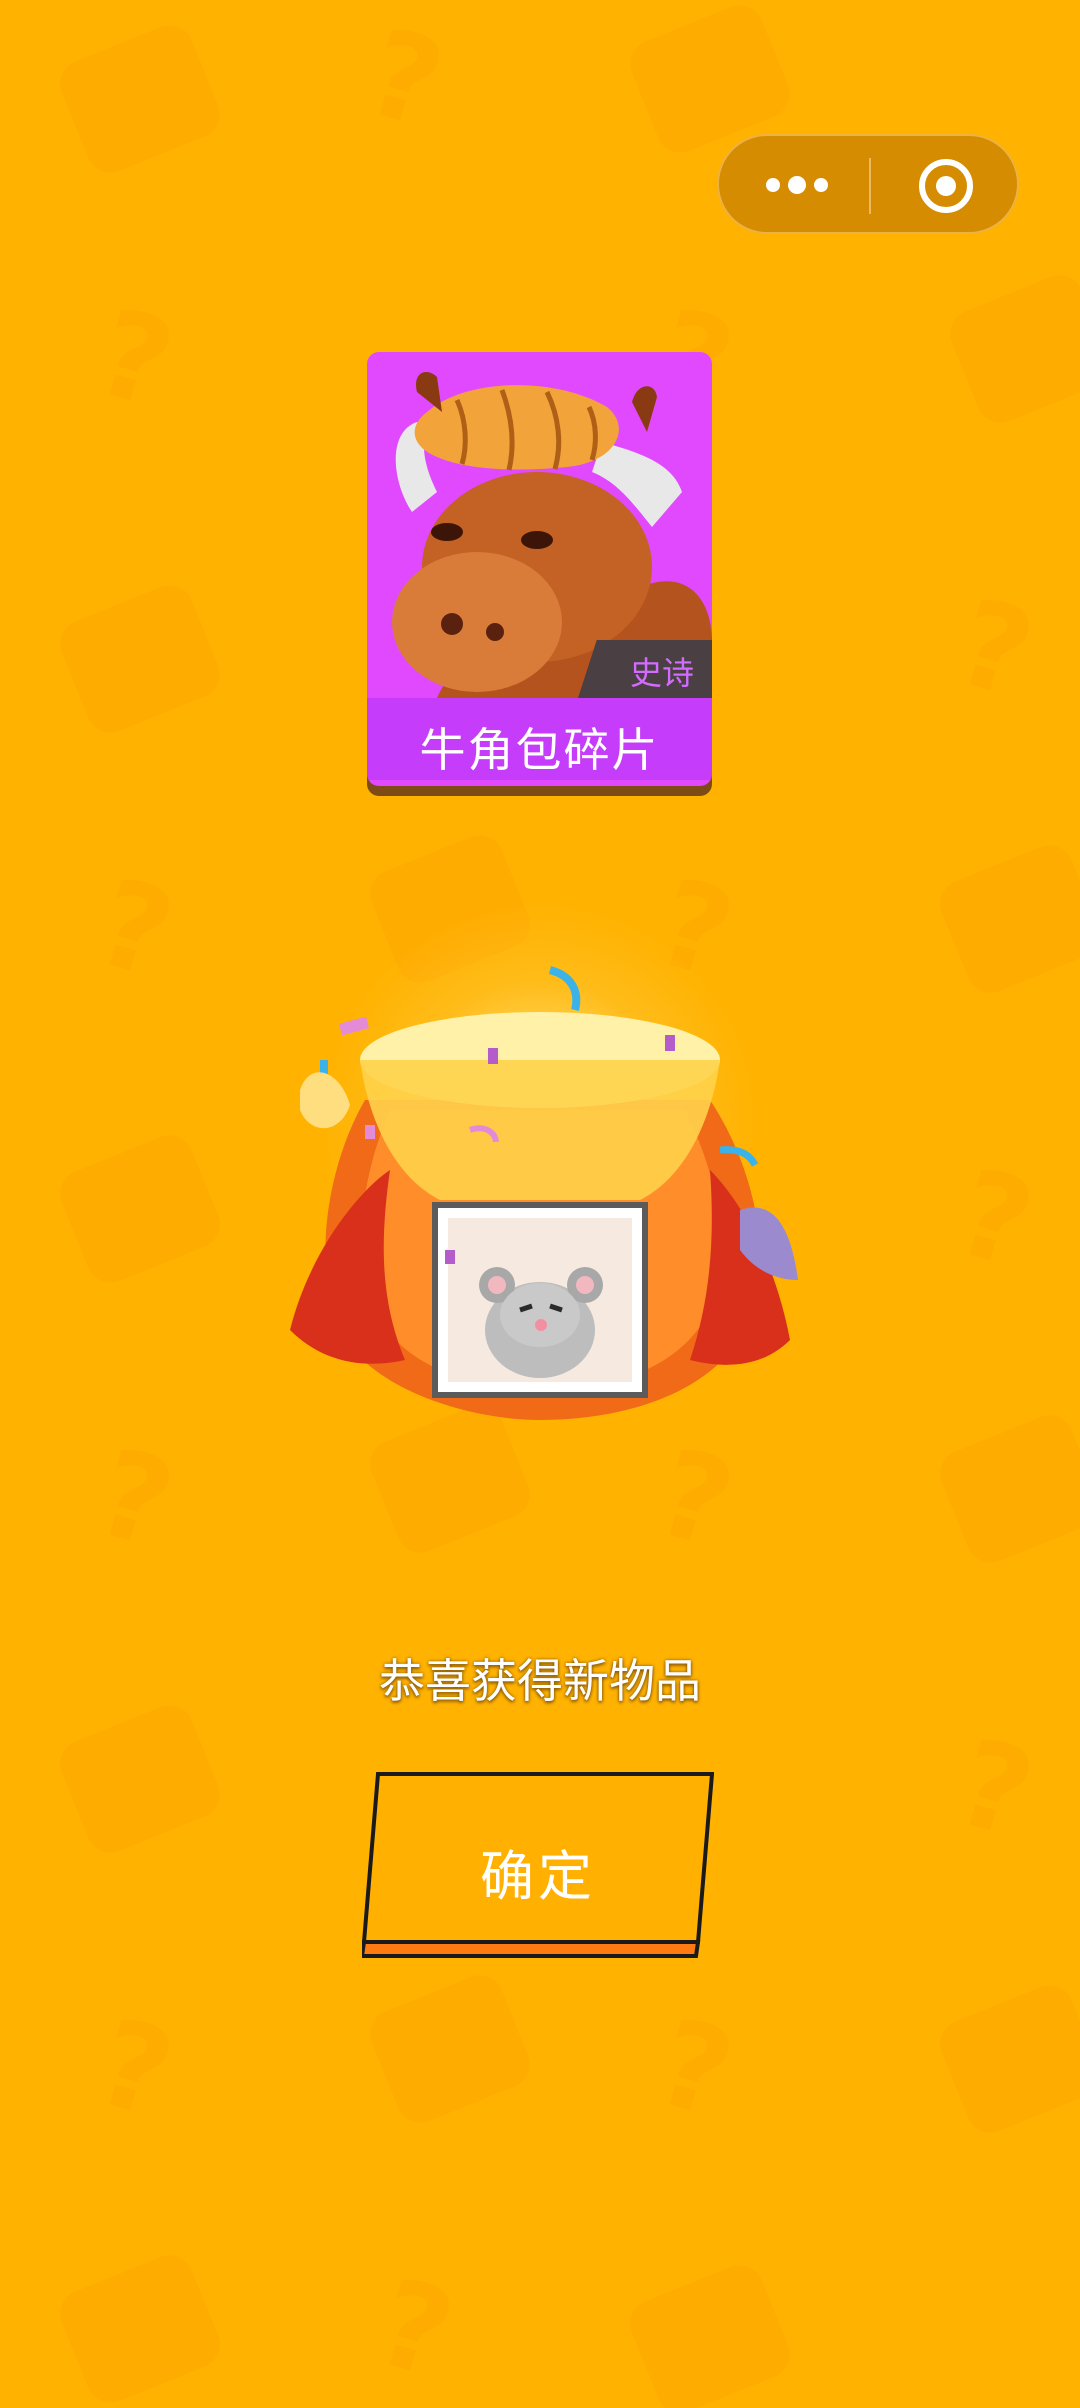 Image resolution: width=1080 pixels, height=2408 pixels. I want to click on confirm-button: 确定, so click(538, 1865).